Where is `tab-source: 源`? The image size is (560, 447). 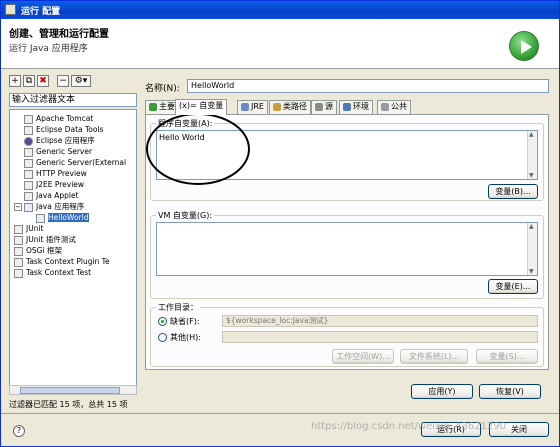
tab-source: 源 is located at coordinates (324, 107).